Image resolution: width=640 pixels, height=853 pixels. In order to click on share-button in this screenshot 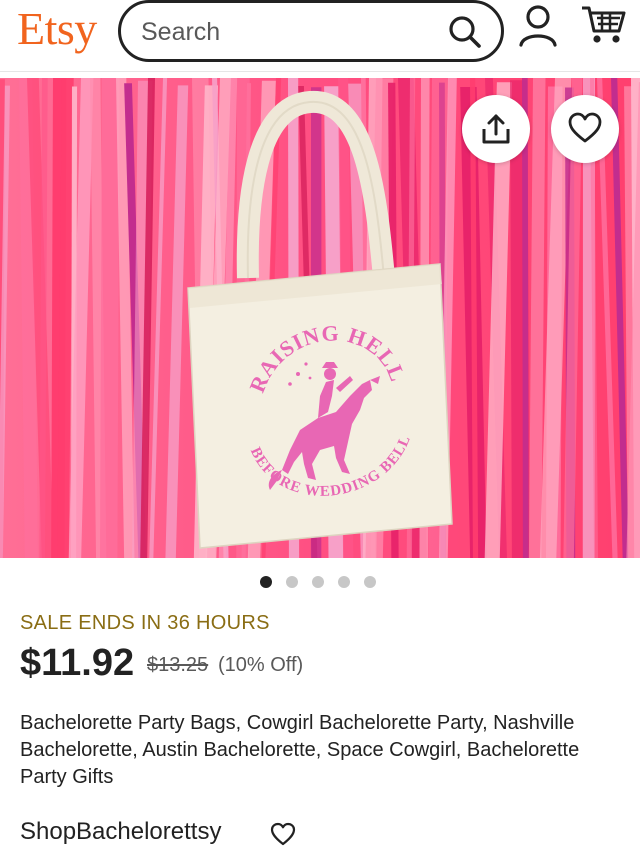, I will do `click(496, 129)`.